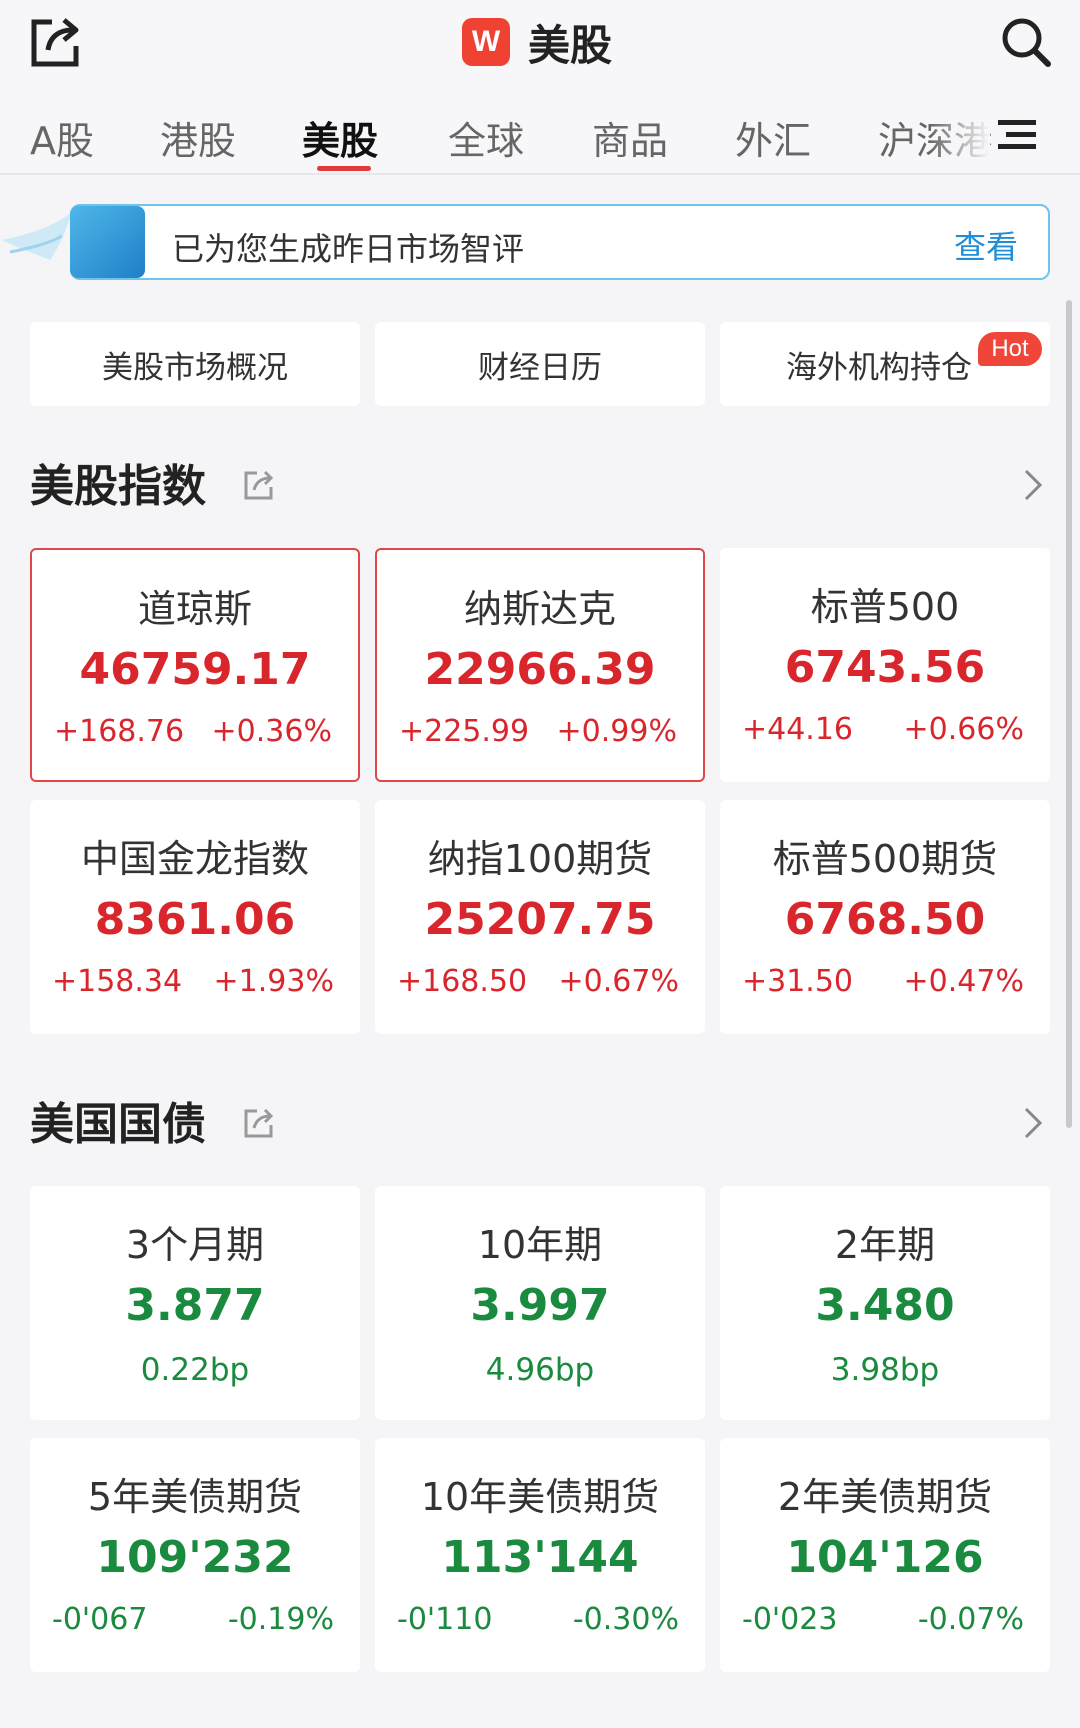  Describe the element at coordinates (885, 1557) in the screenshot. I see `futures-value: 104'126` at that location.